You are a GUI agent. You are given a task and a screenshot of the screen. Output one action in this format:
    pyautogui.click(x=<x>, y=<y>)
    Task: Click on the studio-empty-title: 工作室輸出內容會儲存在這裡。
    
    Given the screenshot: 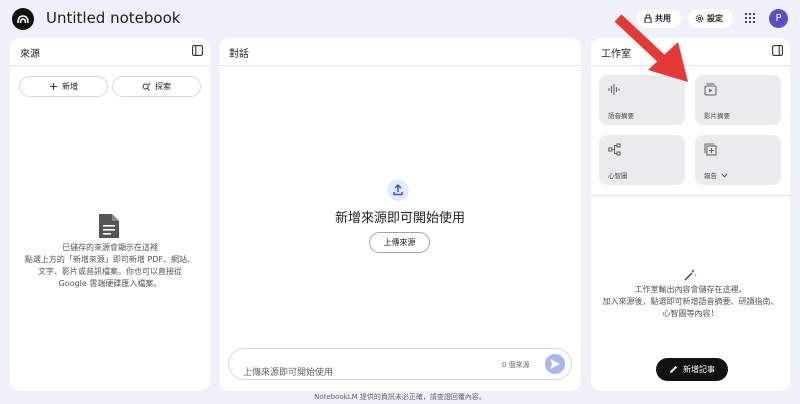 What is the action you would take?
    pyautogui.click(x=690, y=289)
    